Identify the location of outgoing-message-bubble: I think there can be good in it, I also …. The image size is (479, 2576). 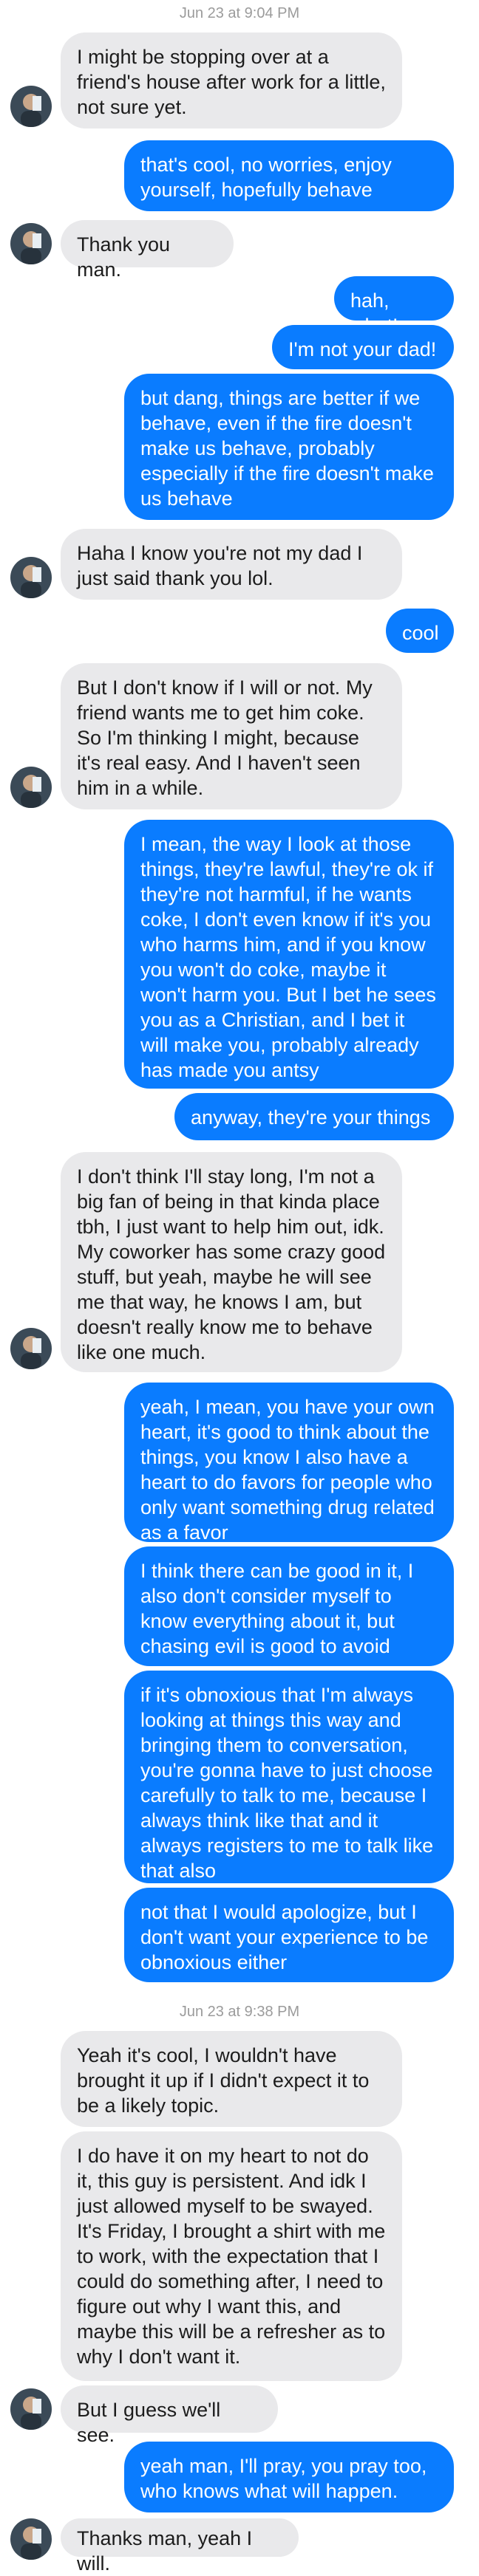
(289, 1606).